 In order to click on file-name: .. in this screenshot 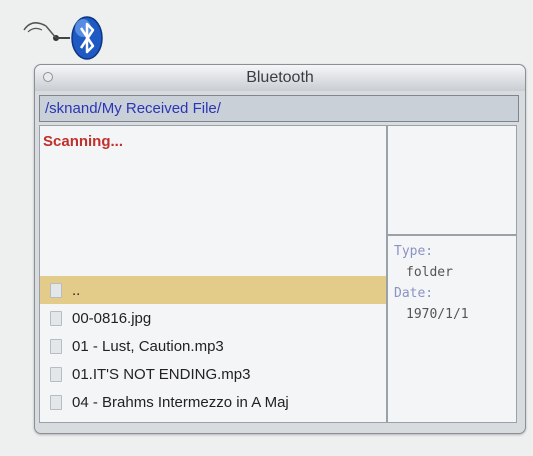, I will do `click(76, 290)`.